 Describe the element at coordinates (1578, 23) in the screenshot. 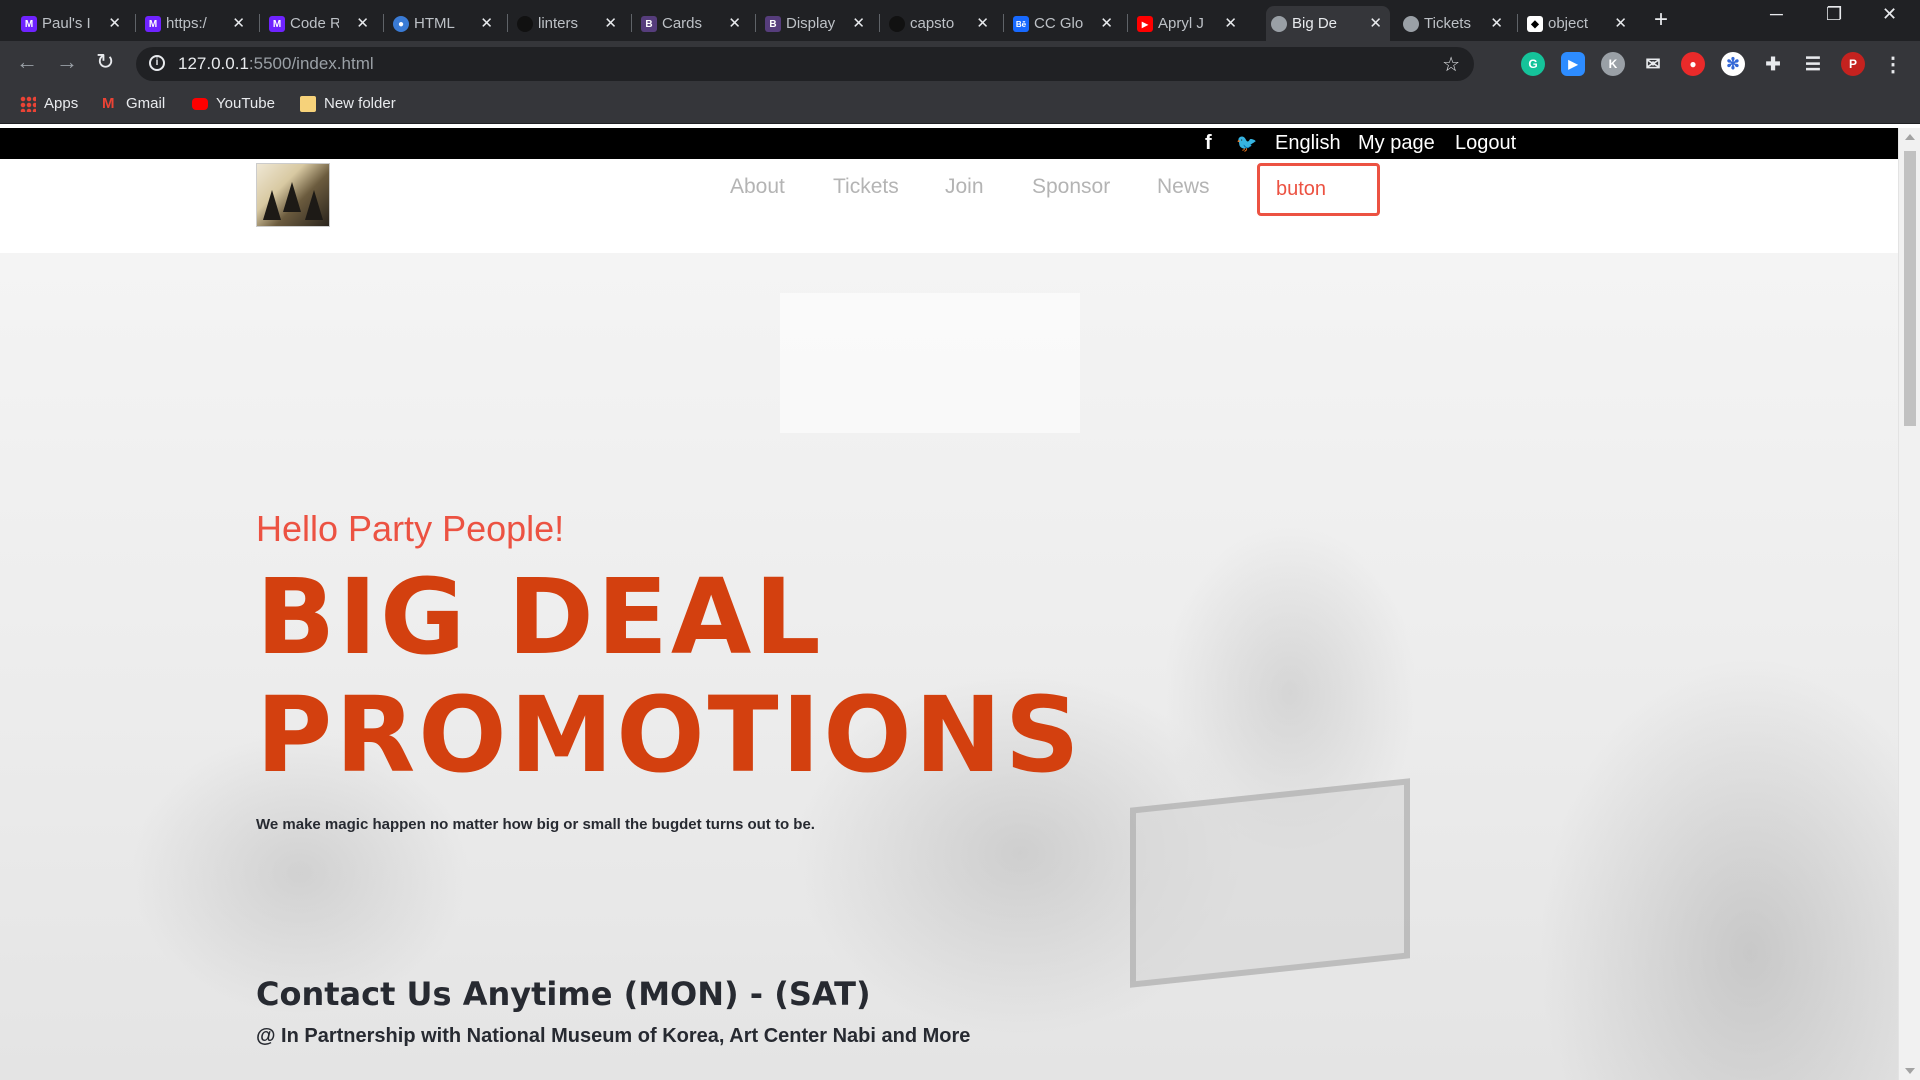

I see `tab: ◆ object ✕` at that location.